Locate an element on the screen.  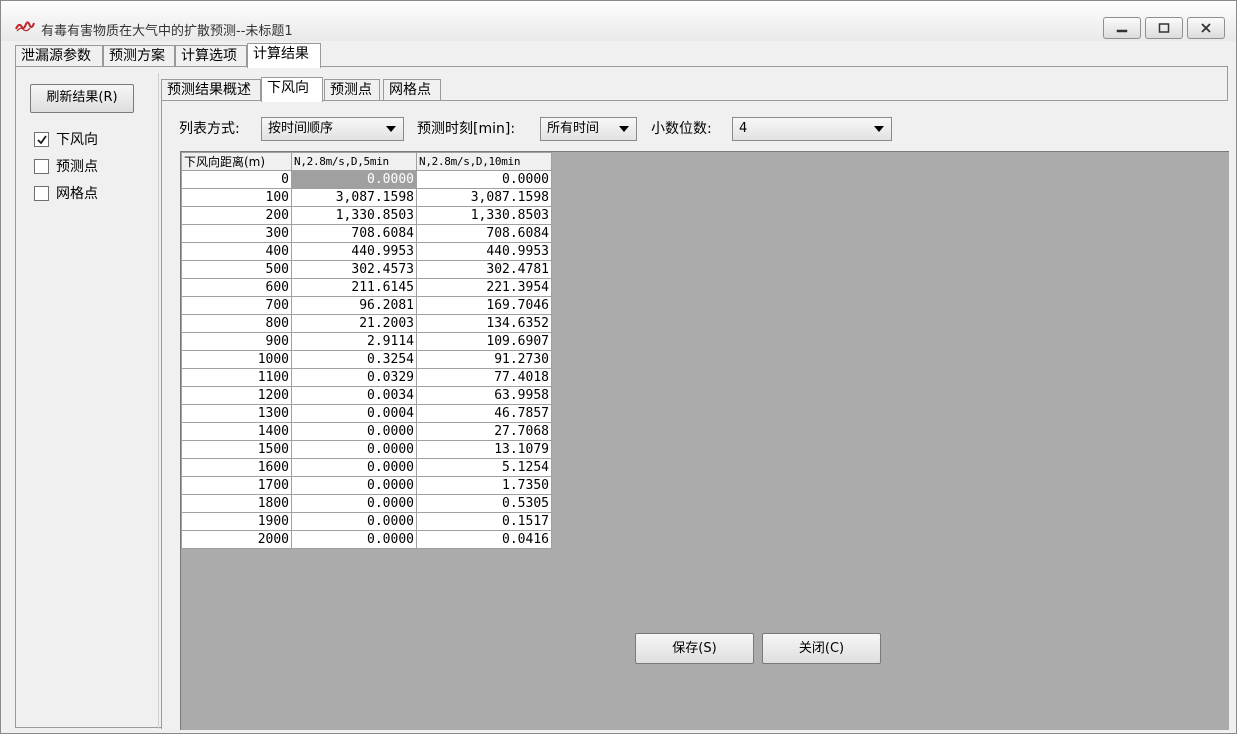
table-row: 800 21.2003 134.6352 is located at coordinates (366, 323).